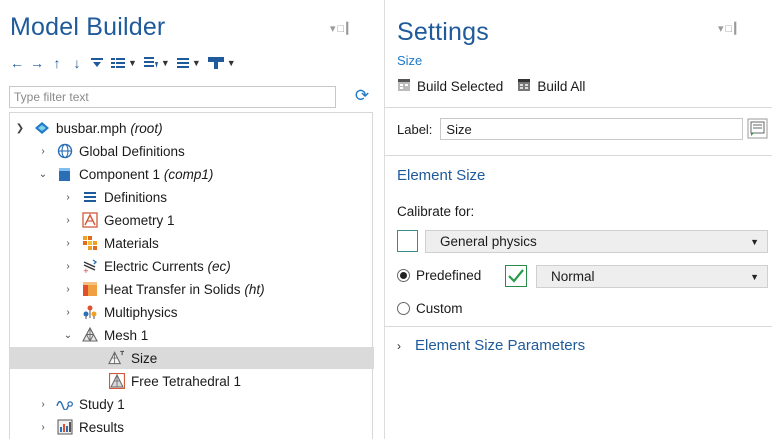 The height and width of the screenshot is (439, 772). I want to click on tree-node-global-definitions: › Global Definitions, so click(111, 151).